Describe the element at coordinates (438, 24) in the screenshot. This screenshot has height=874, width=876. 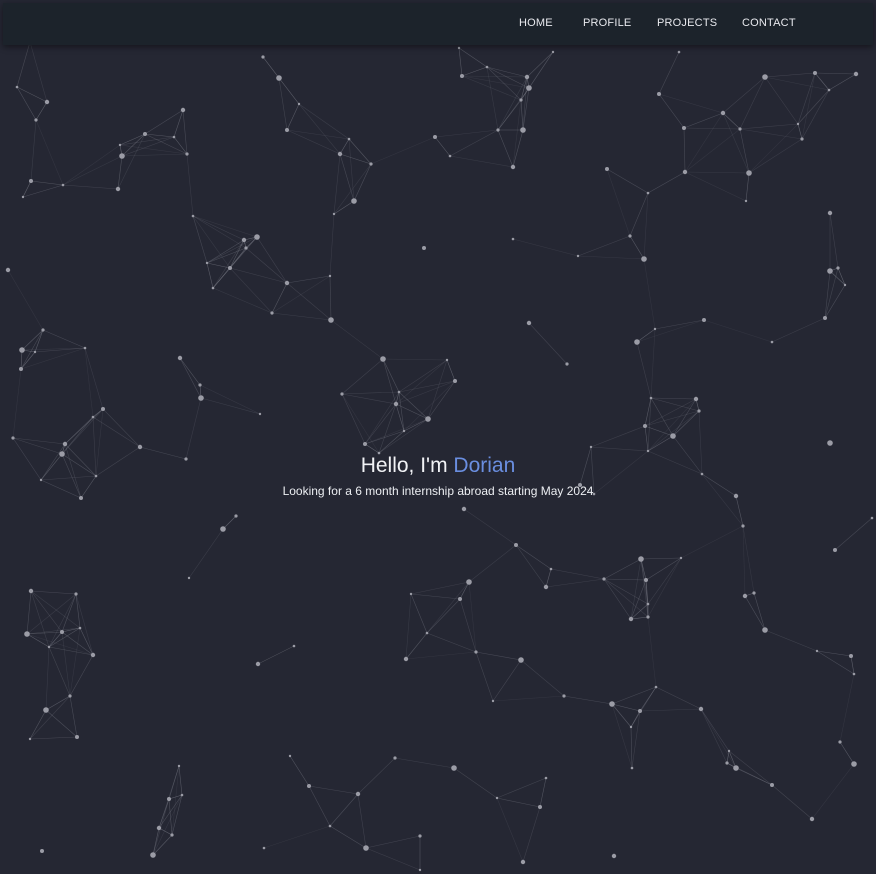
I see `top-navbar: HOME PROFILE PROJECTS CONTACT` at that location.